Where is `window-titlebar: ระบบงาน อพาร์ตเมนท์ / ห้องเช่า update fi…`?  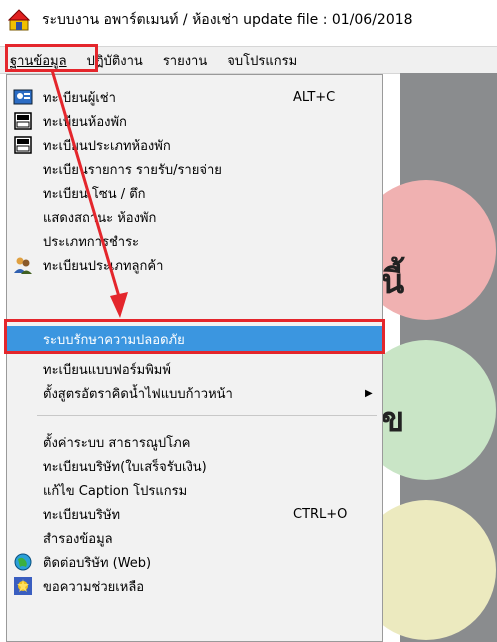 window-titlebar: ระบบงาน อพาร์ตเมนท์ / ห้องเช่า update fi… is located at coordinates (248, 20).